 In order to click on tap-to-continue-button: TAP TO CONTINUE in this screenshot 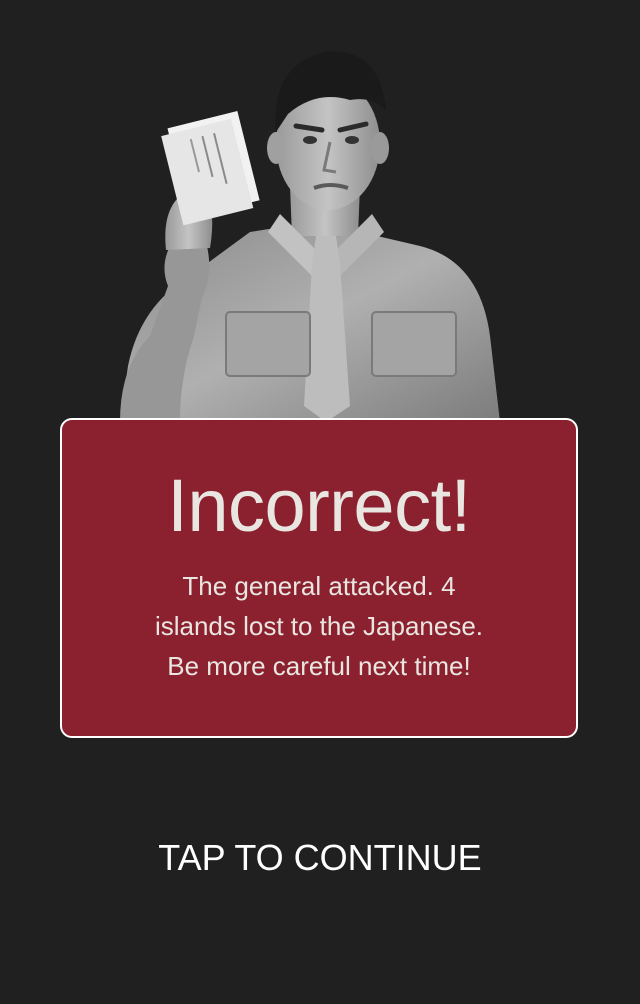, I will do `click(320, 858)`.